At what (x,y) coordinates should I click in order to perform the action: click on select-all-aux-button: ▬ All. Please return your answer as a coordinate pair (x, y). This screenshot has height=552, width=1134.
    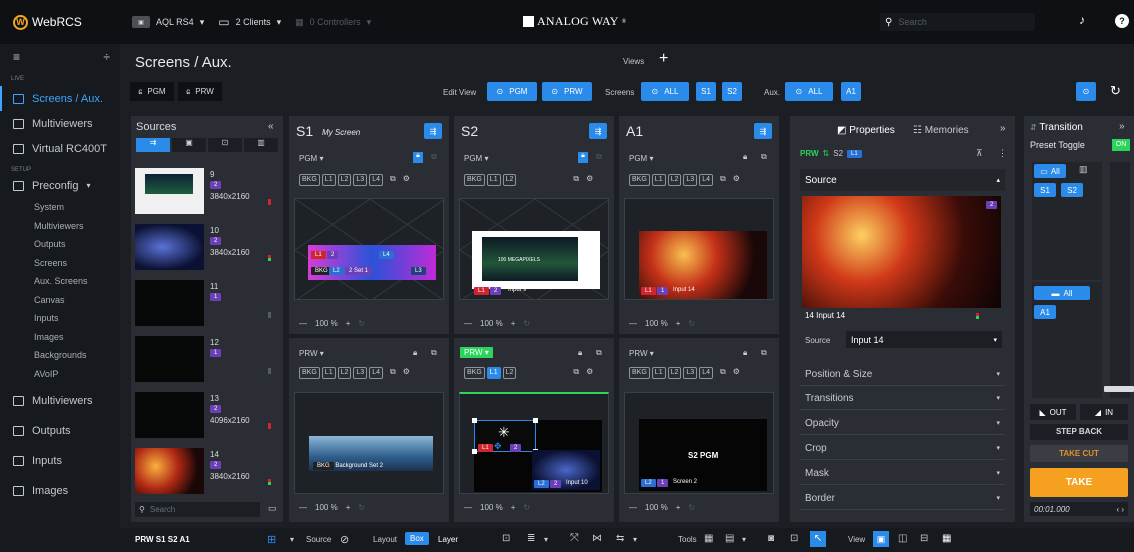
    Looking at the image, I should click on (1062, 293).